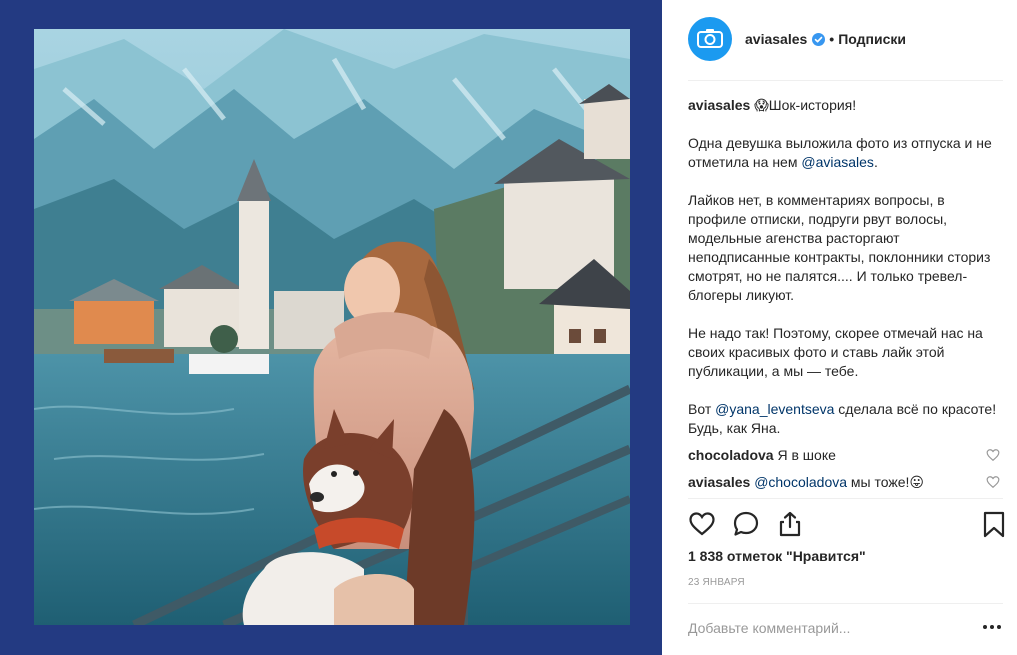 This screenshot has width=1017, height=655. I want to click on post-actions, so click(849, 524).